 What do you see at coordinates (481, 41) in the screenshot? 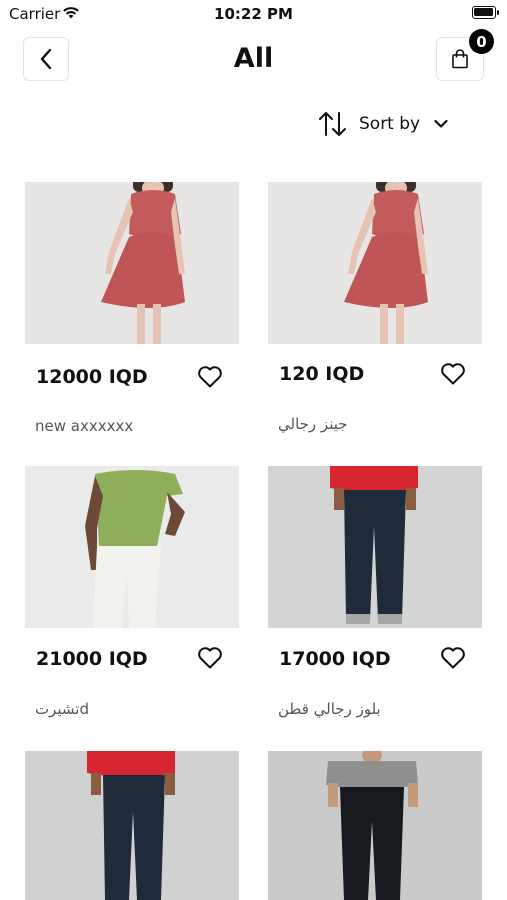
I see `cart-count-badge: 0` at bounding box center [481, 41].